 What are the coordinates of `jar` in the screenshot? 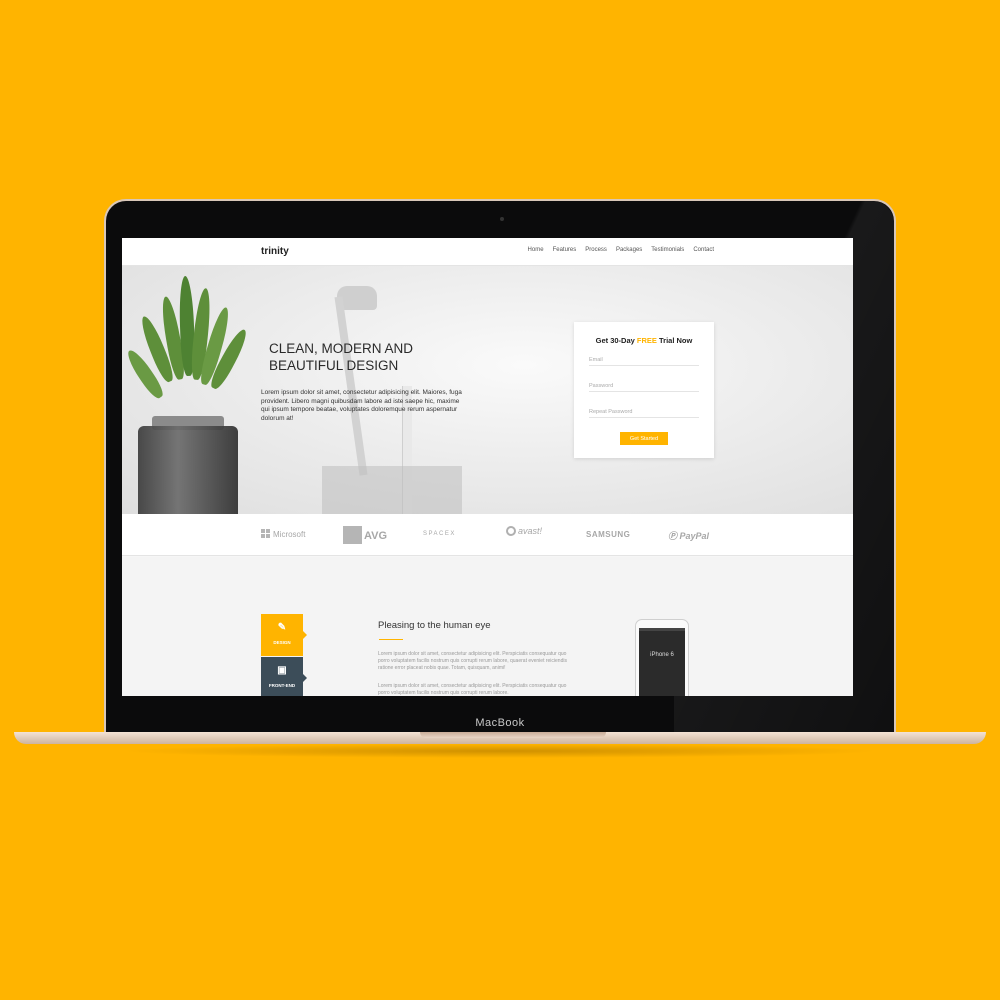 It's located at (188, 470).